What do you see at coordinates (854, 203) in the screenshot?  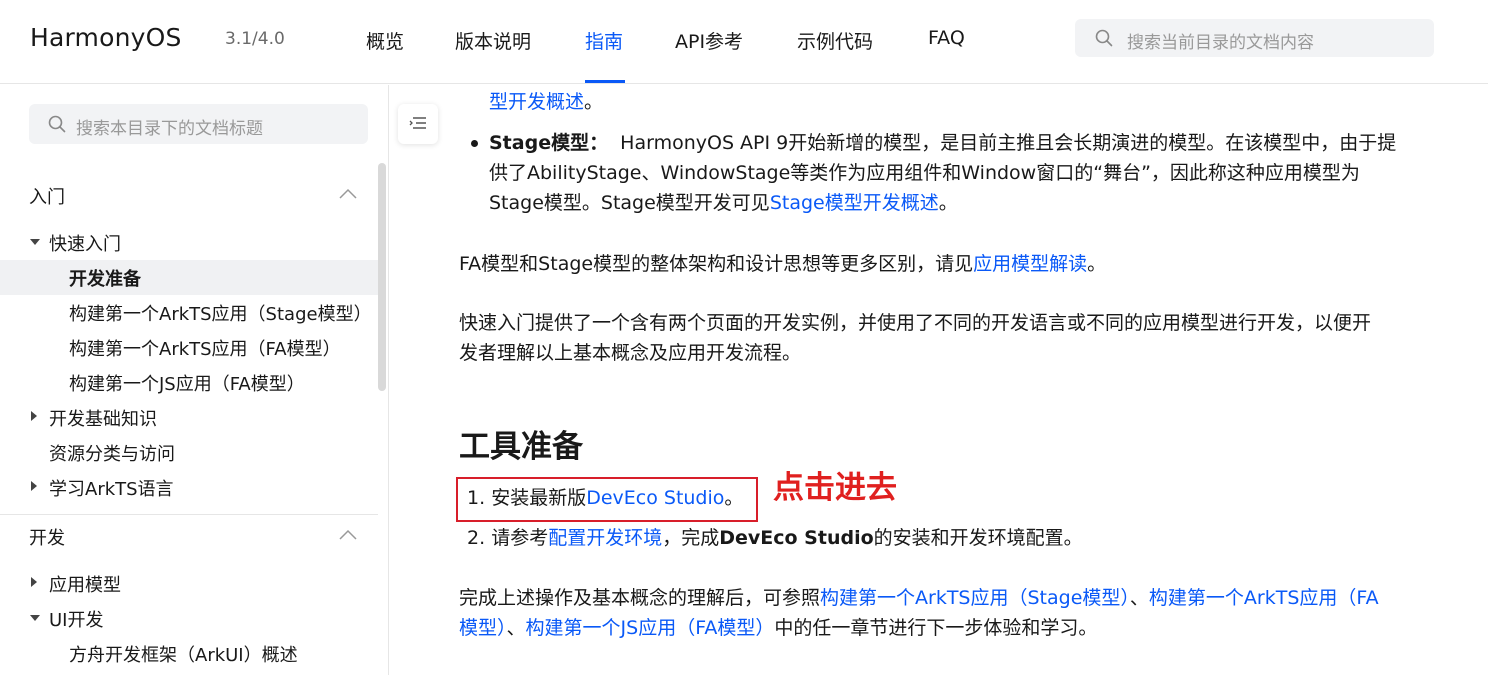 I see `stage-model-overview-link: Stage模型开发概述` at bounding box center [854, 203].